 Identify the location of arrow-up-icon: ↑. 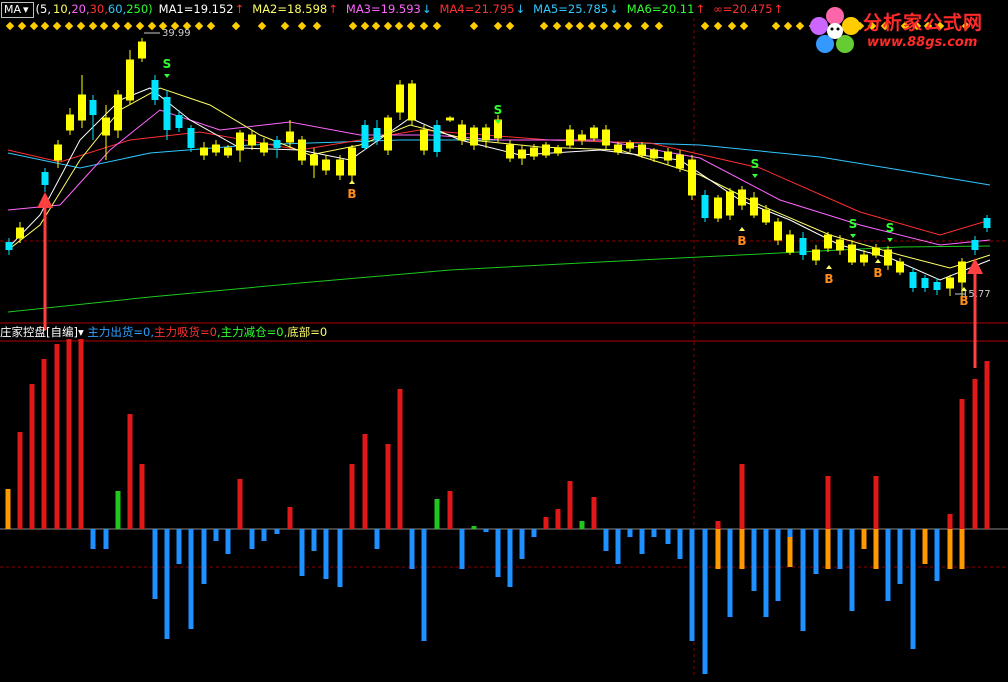
(239, 9).